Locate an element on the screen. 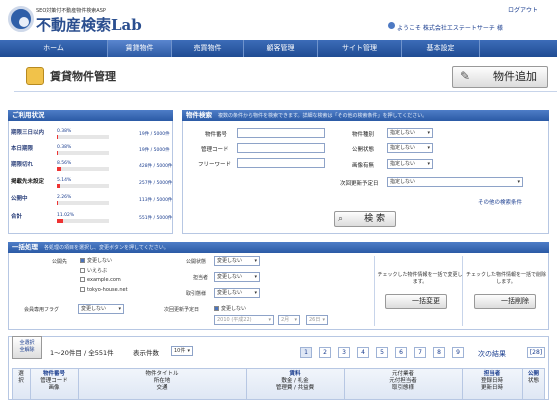 The image size is (557, 400). nav-sale: 売買物件 is located at coordinates (208, 48).